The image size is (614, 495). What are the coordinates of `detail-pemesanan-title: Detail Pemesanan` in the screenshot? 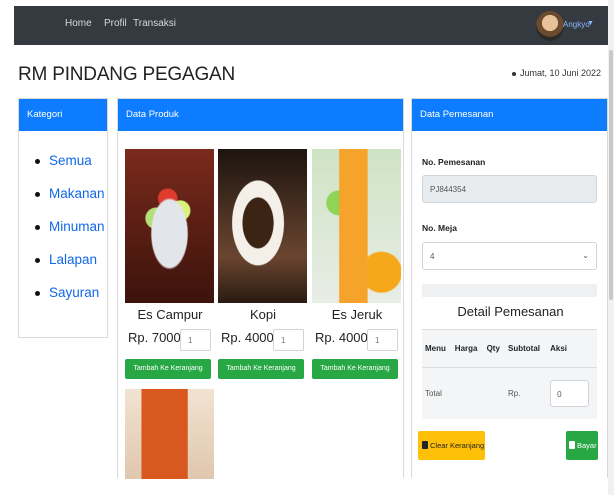 It's located at (510, 311).